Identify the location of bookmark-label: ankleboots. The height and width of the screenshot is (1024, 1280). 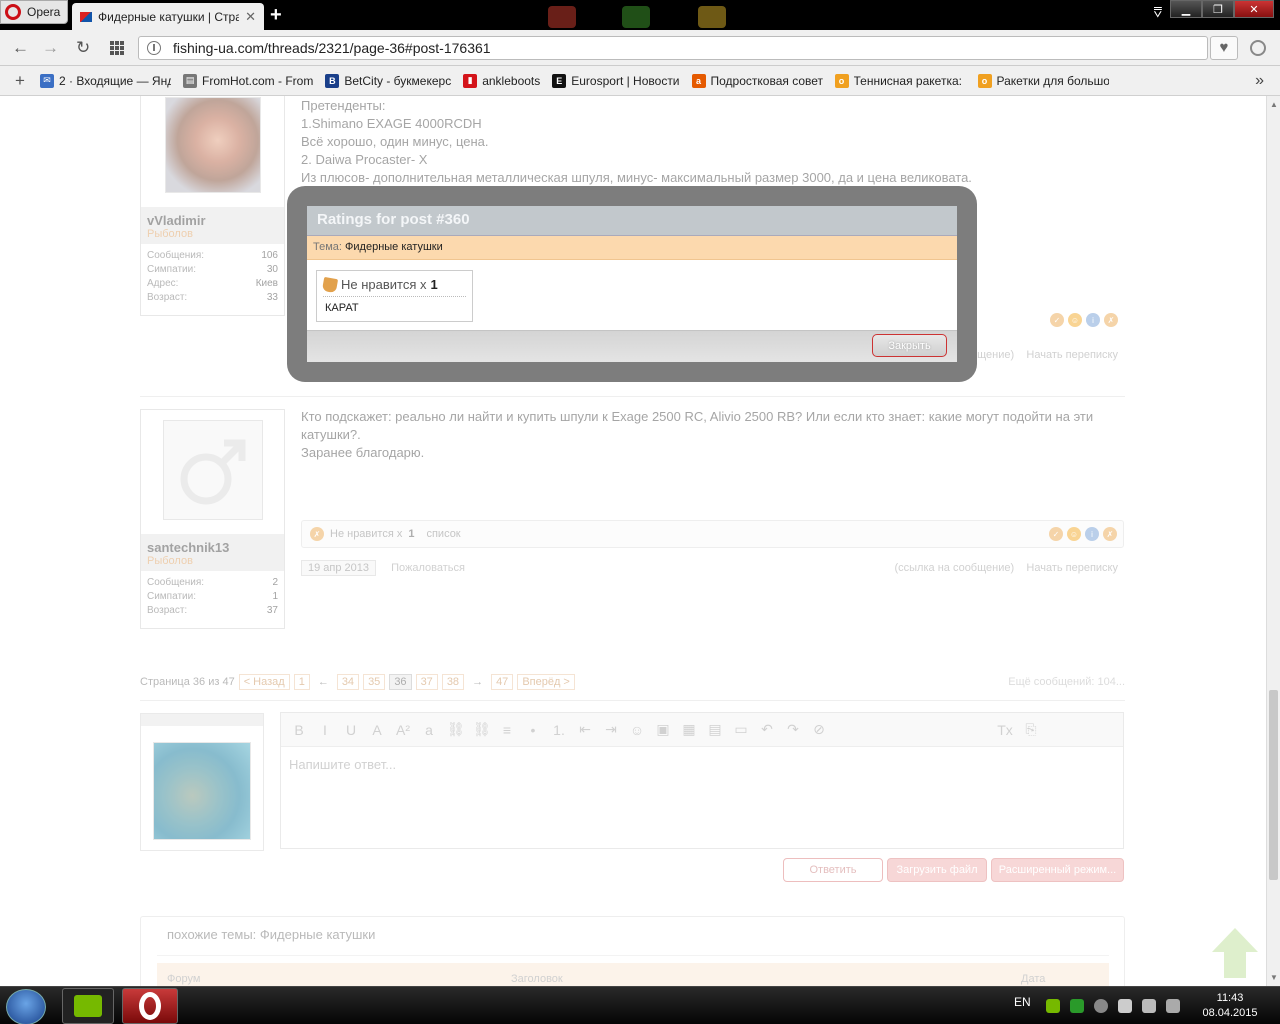
(511, 80).